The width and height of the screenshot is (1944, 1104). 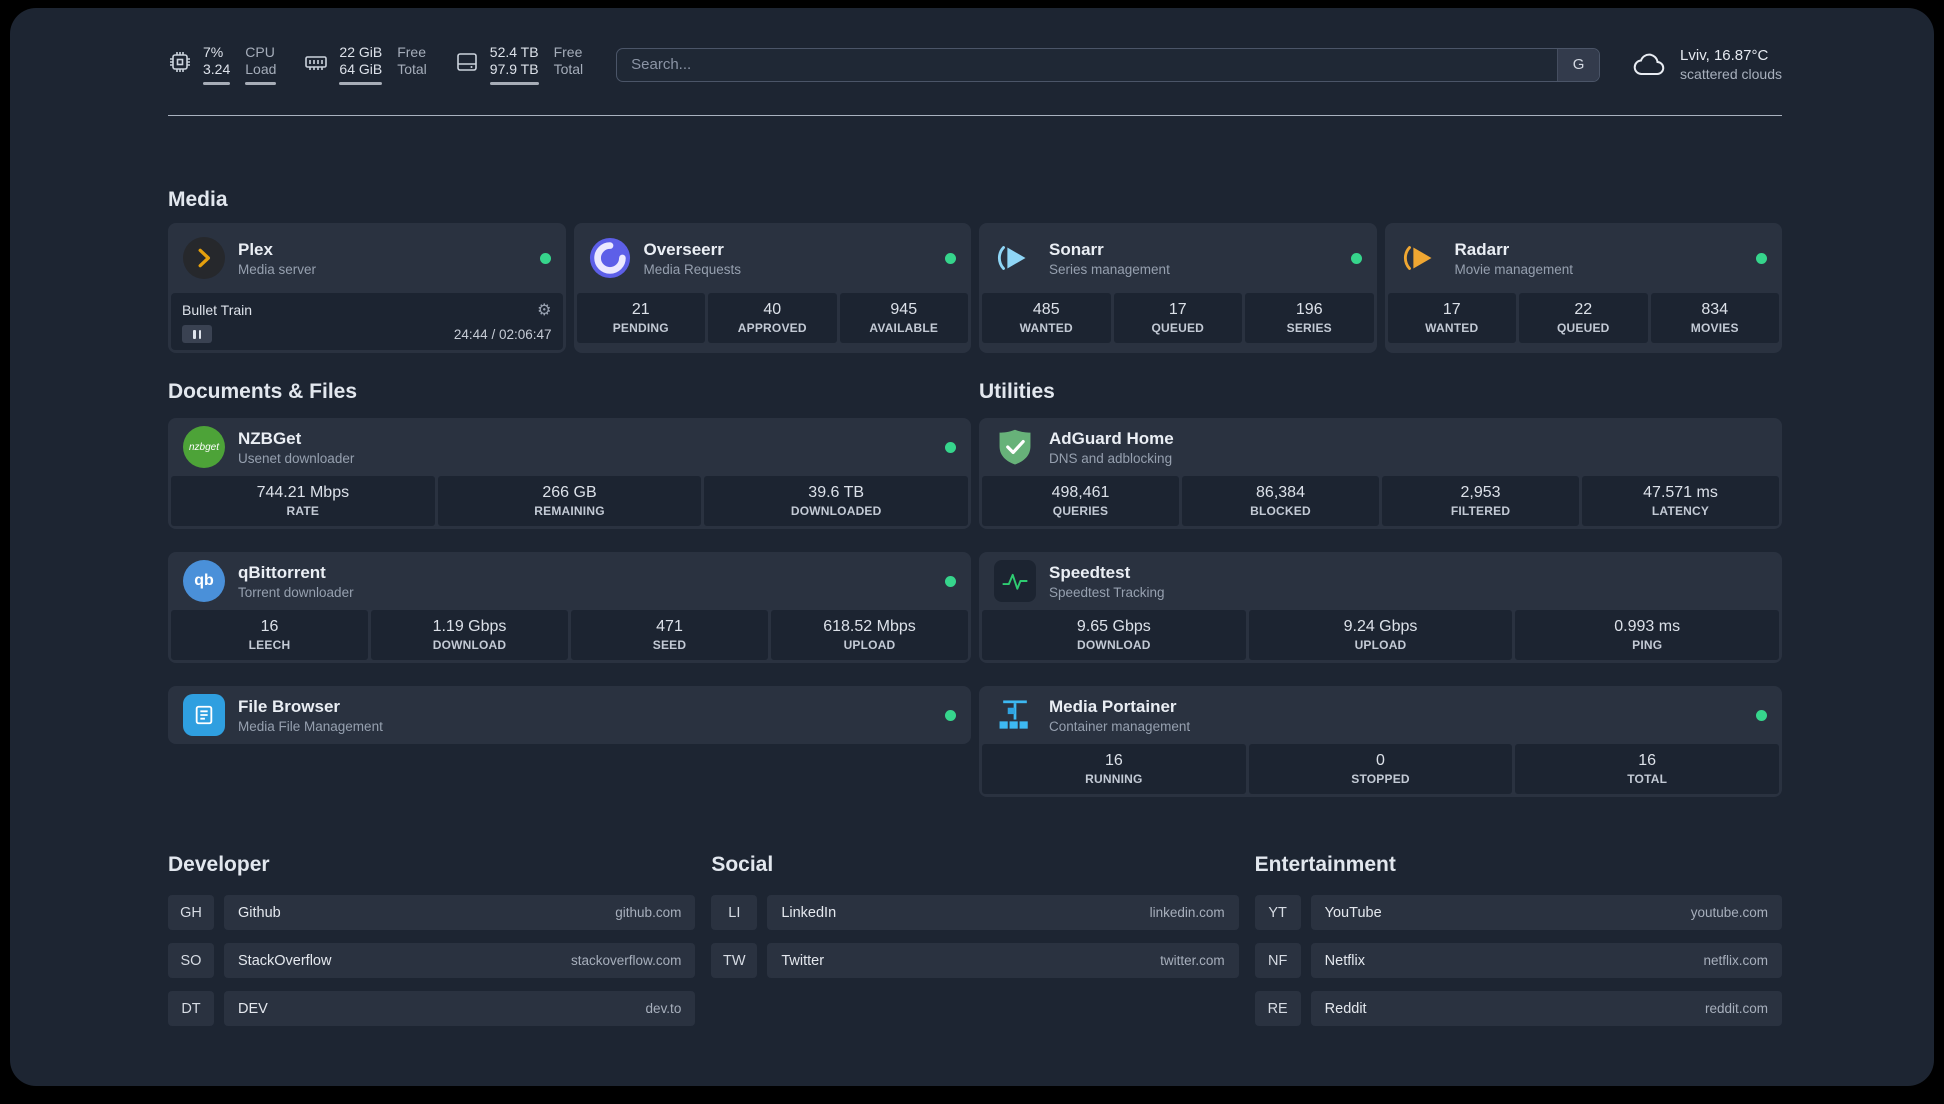 I want to click on bookmark-url: stackoverflow.com, so click(x=626, y=960).